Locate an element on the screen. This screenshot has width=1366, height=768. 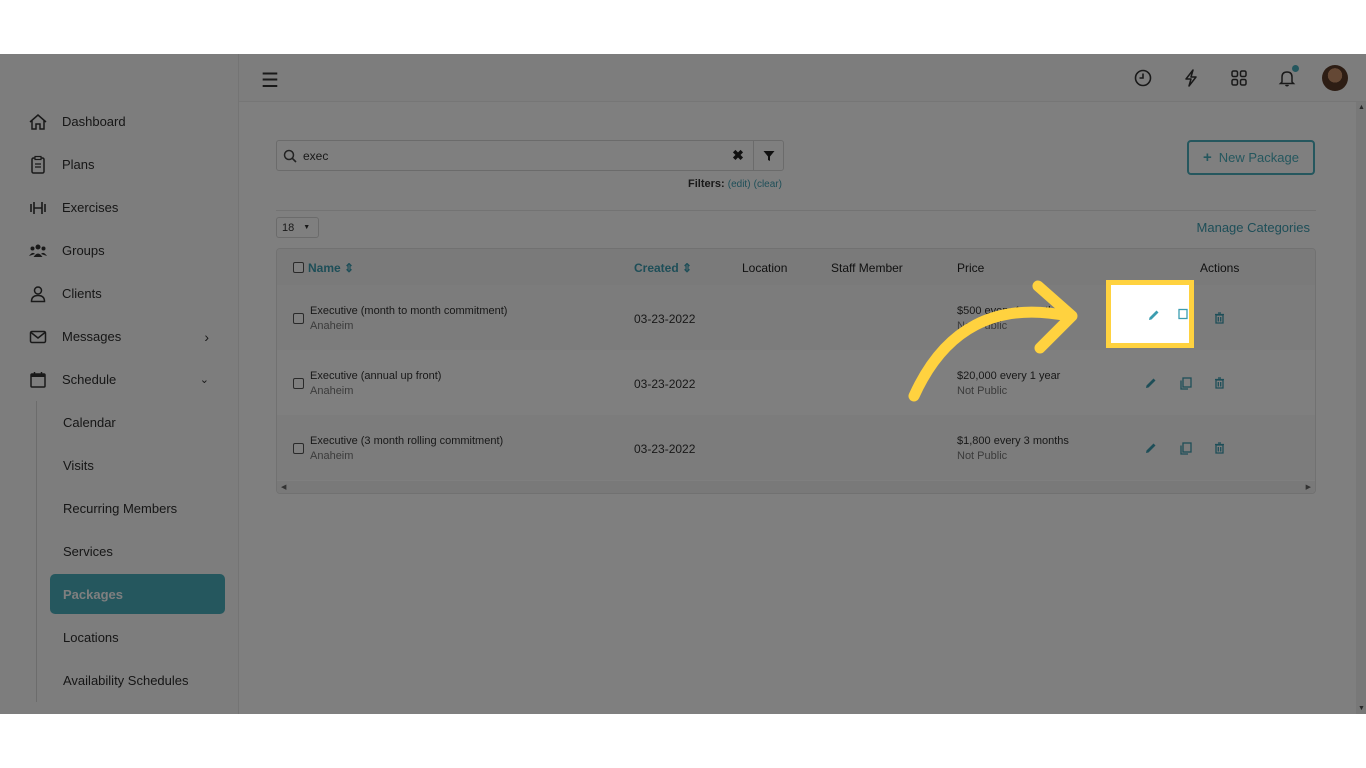
group-icon is located at coordinates (38, 251).